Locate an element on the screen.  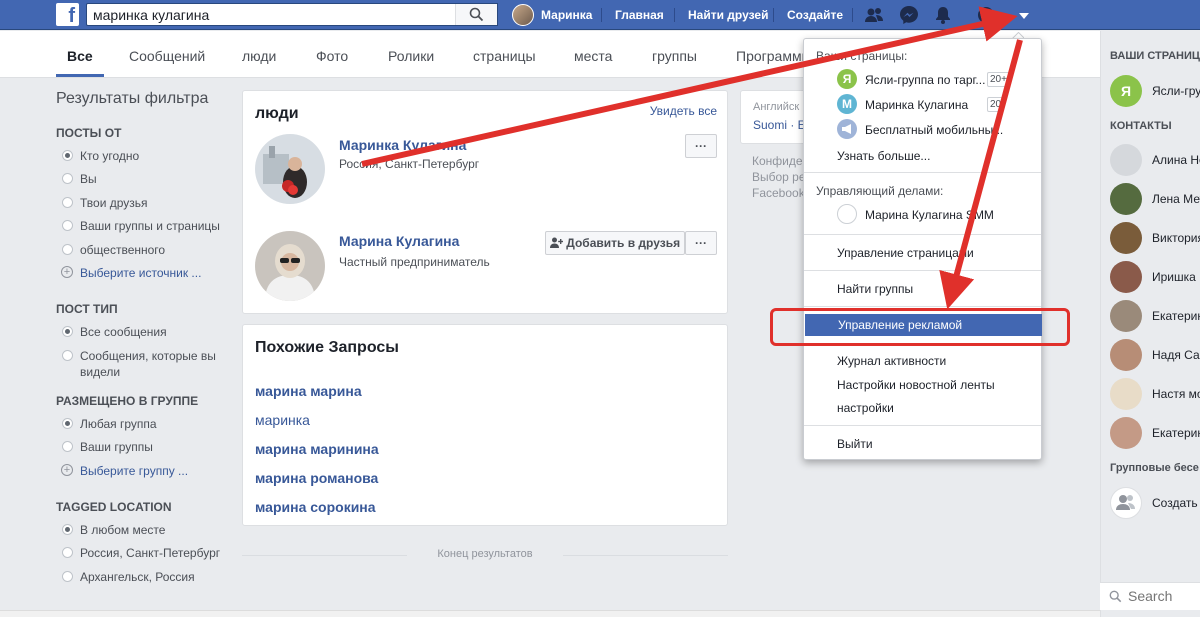
home-link: Главная is located at coordinates (639, 15).